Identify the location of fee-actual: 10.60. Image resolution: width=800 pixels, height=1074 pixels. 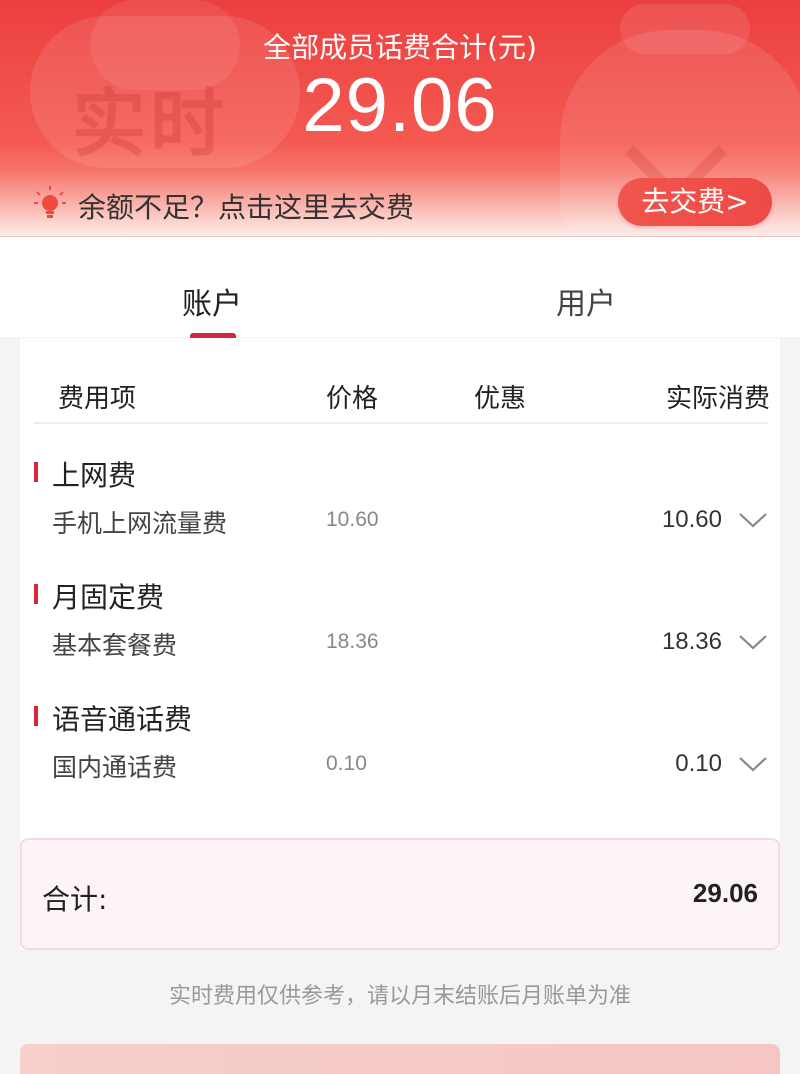
(691, 519).